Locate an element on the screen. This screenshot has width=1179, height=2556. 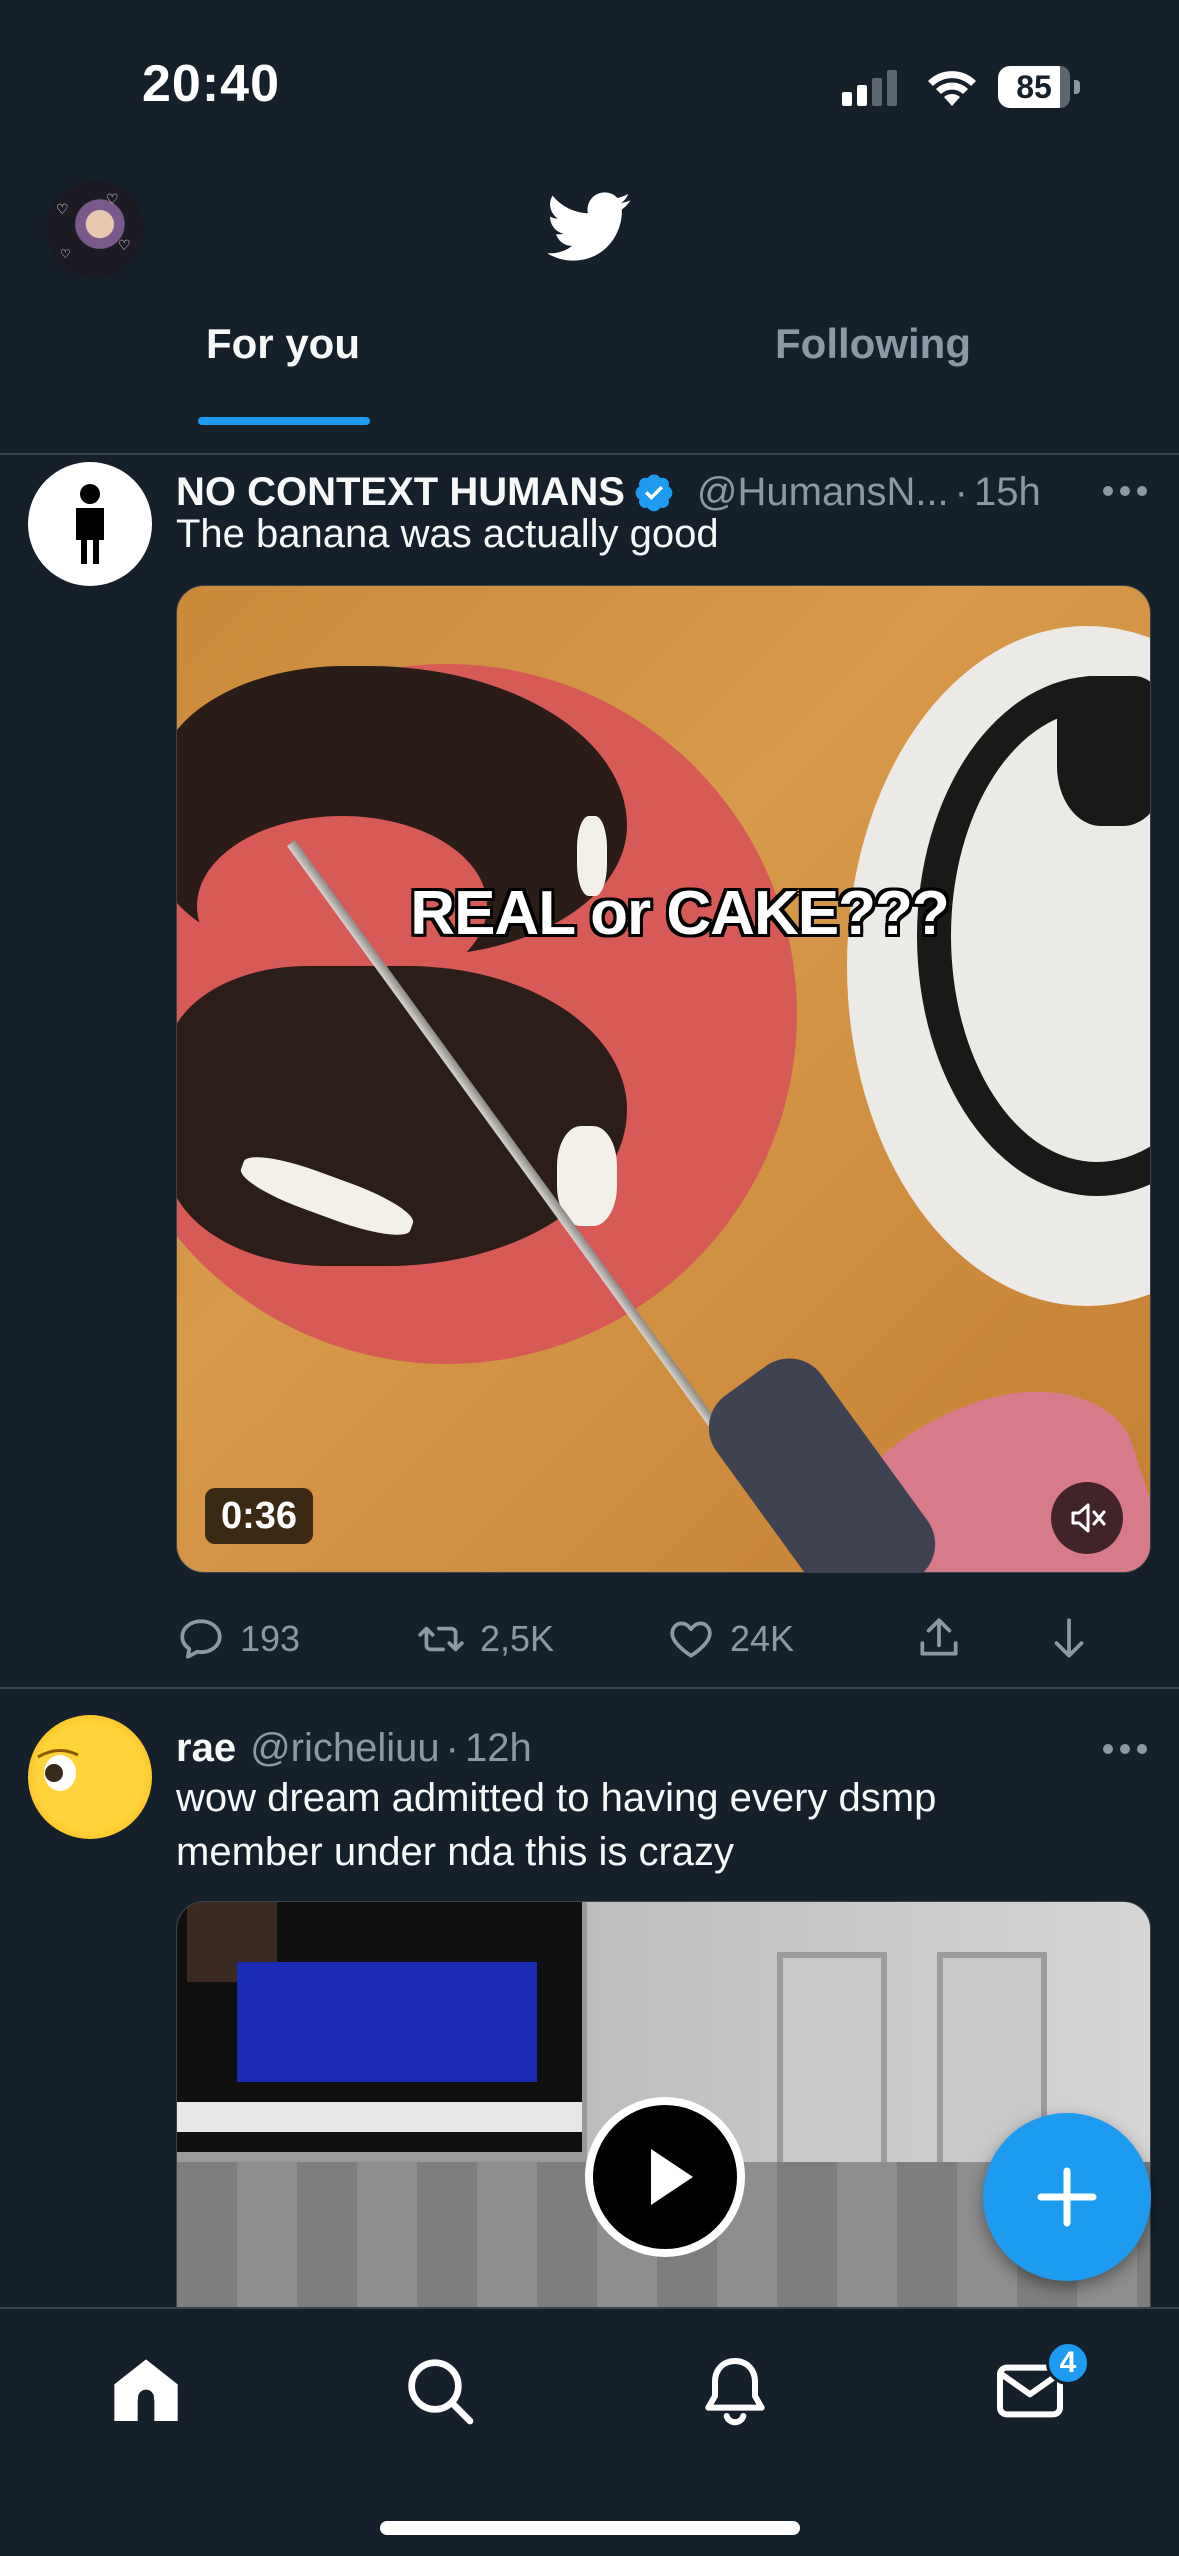
share-button is located at coordinates (946, 1639).